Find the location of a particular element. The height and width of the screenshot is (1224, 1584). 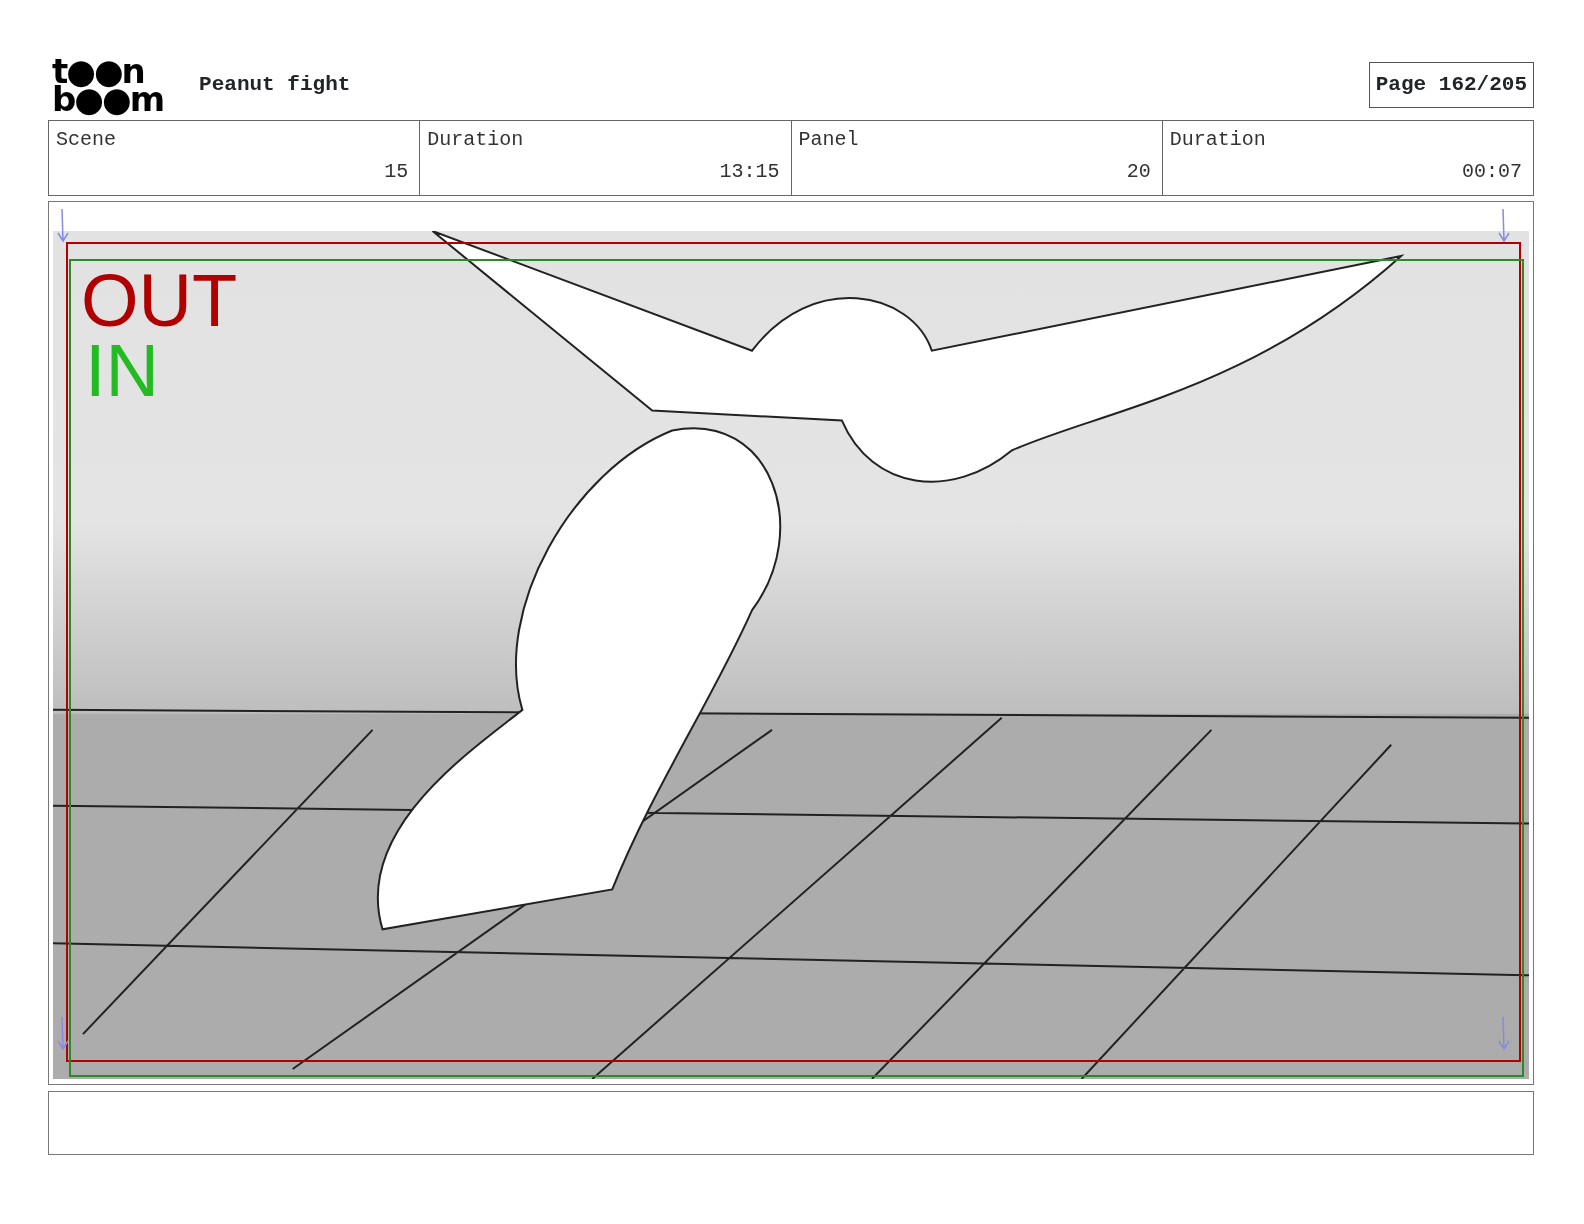

field-value: 13:15 is located at coordinates (749, 172).